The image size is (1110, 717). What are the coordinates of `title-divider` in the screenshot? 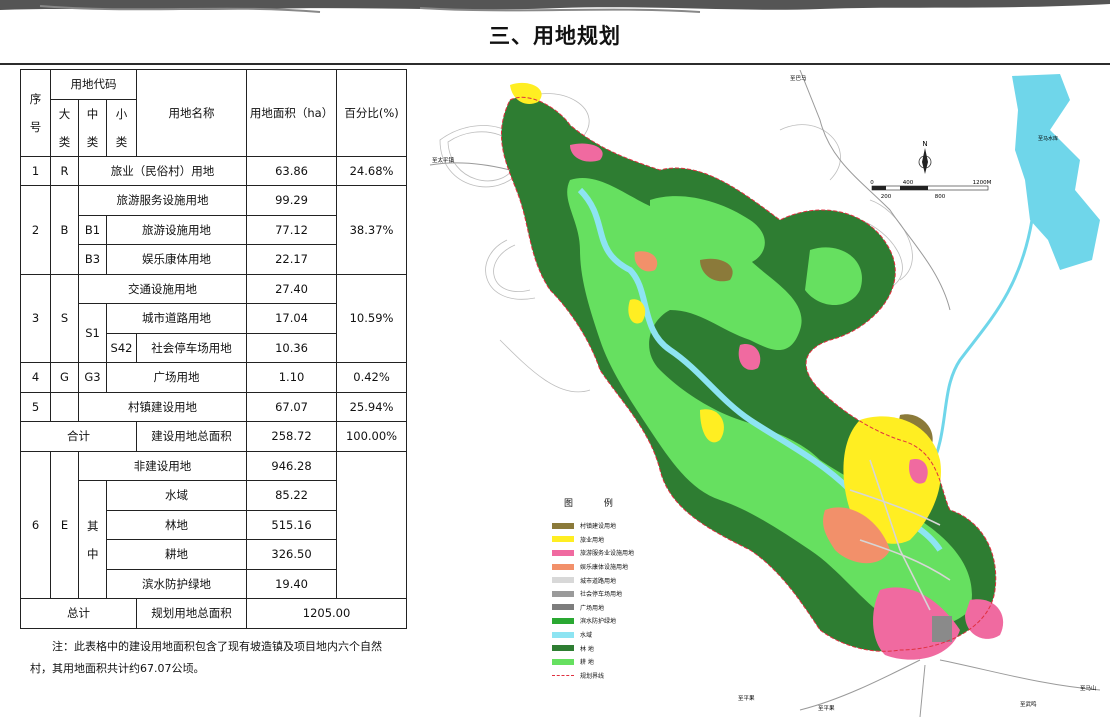 It's located at (555, 64).